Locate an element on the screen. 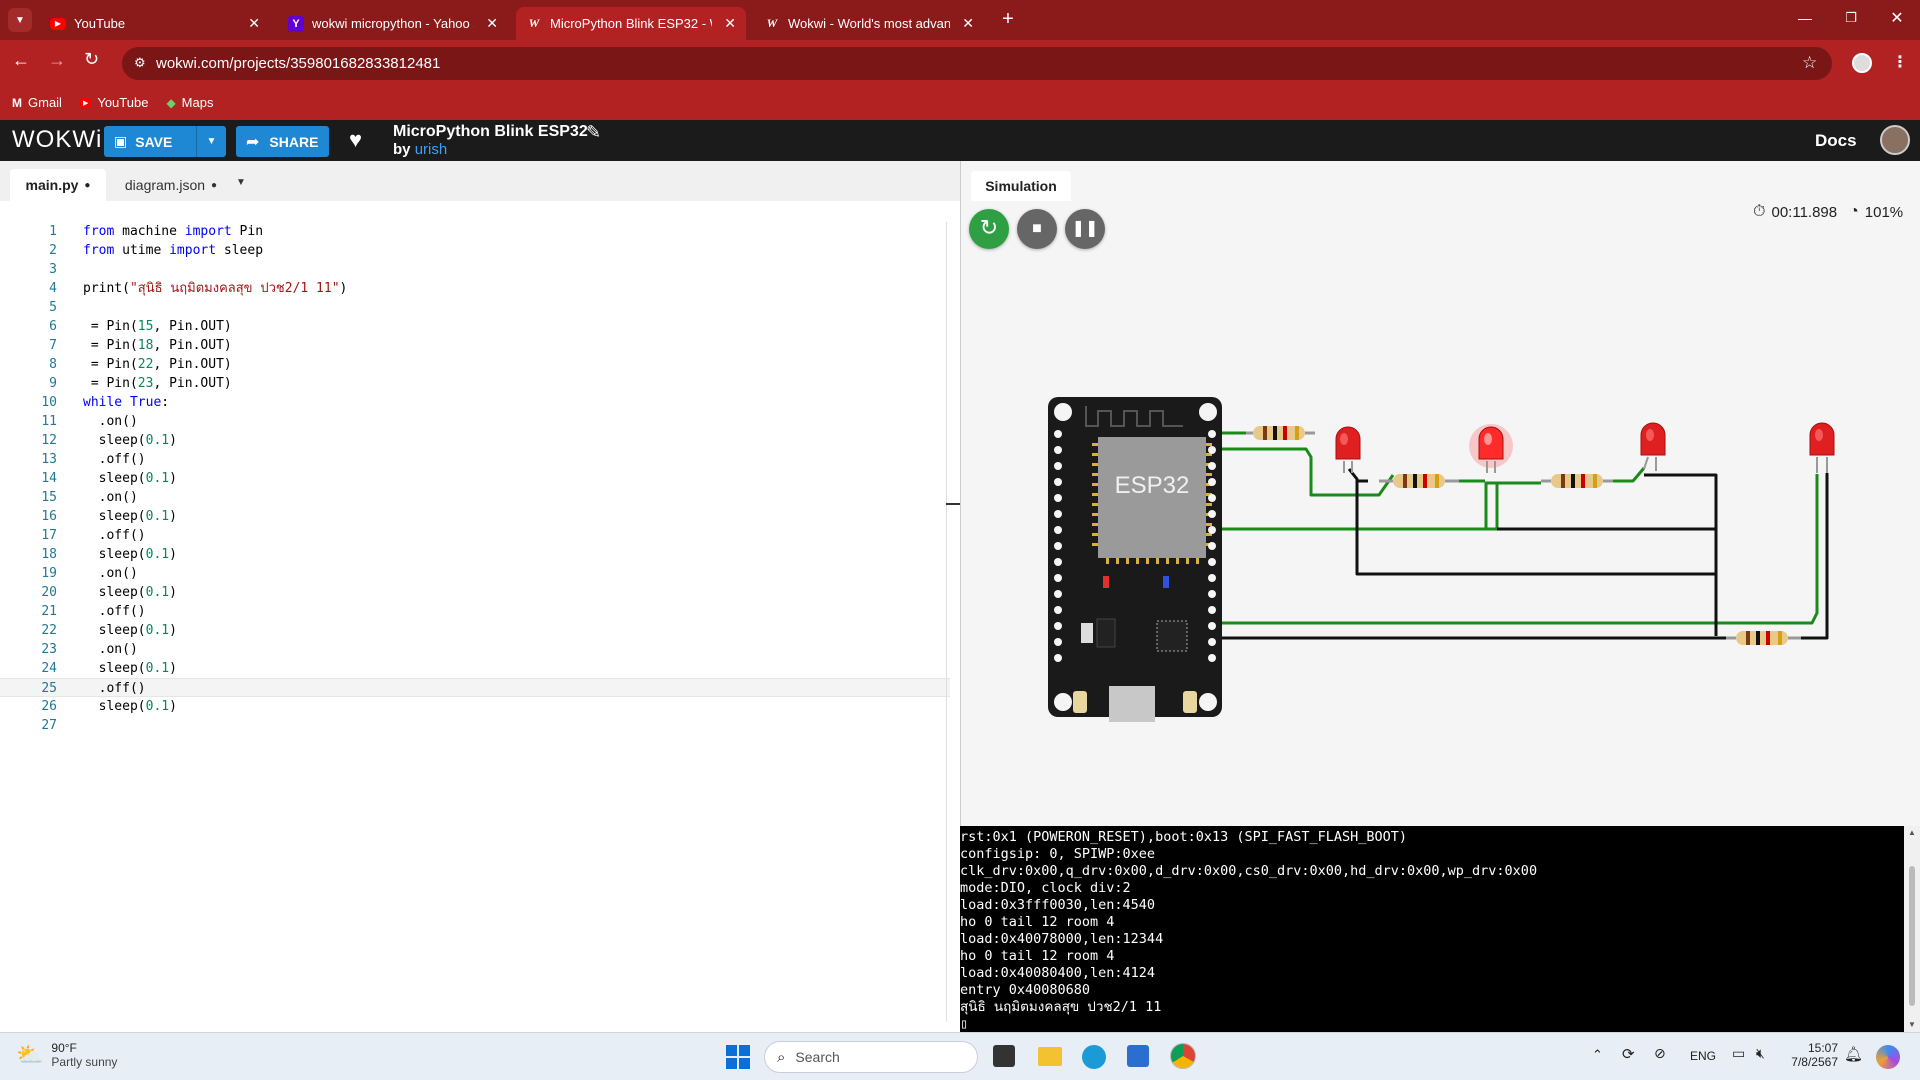 The image size is (1920, 1080). code-line: 4 print("สุนิธิ นฤมิตมงคลสุข ปวช2/1 11") is located at coordinates (475, 288).